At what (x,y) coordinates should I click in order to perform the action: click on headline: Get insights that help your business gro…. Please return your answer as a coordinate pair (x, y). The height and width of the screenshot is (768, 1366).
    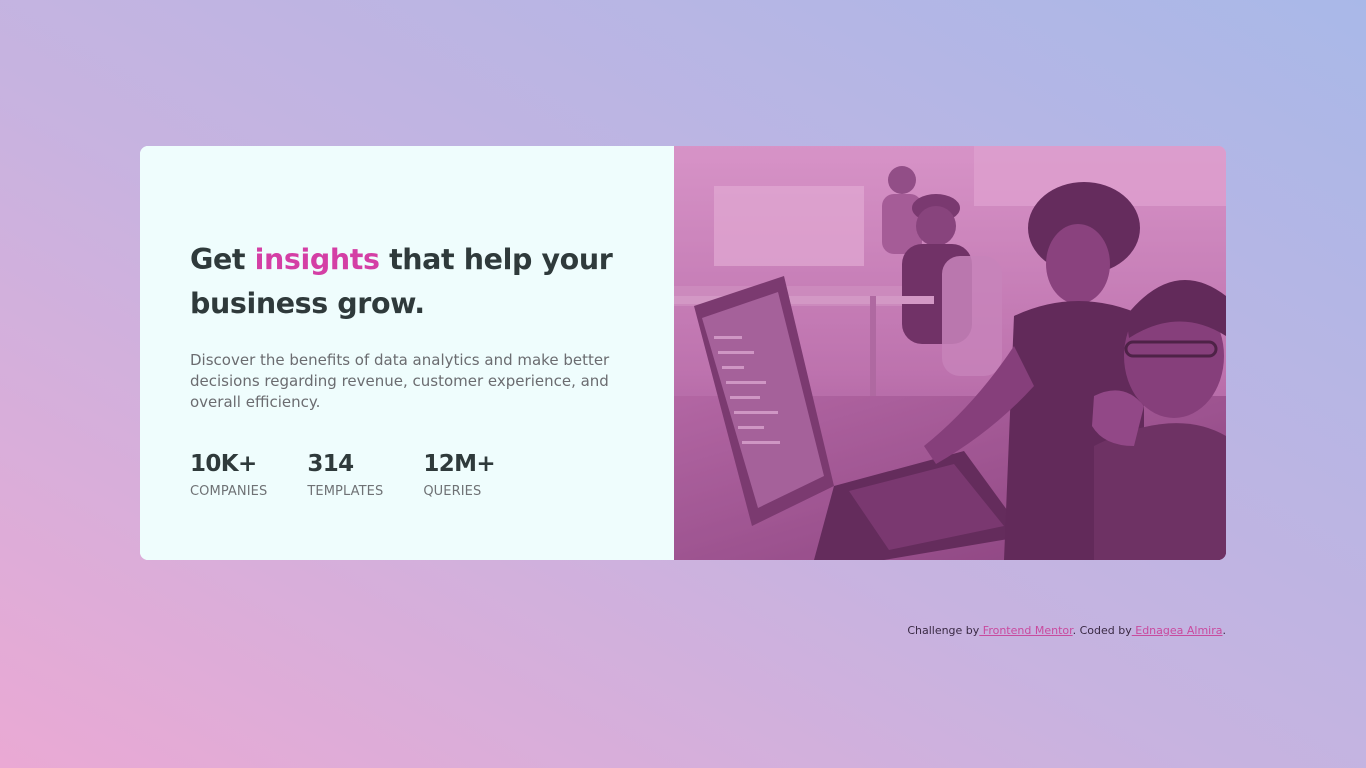
    Looking at the image, I should click on (407, 282).